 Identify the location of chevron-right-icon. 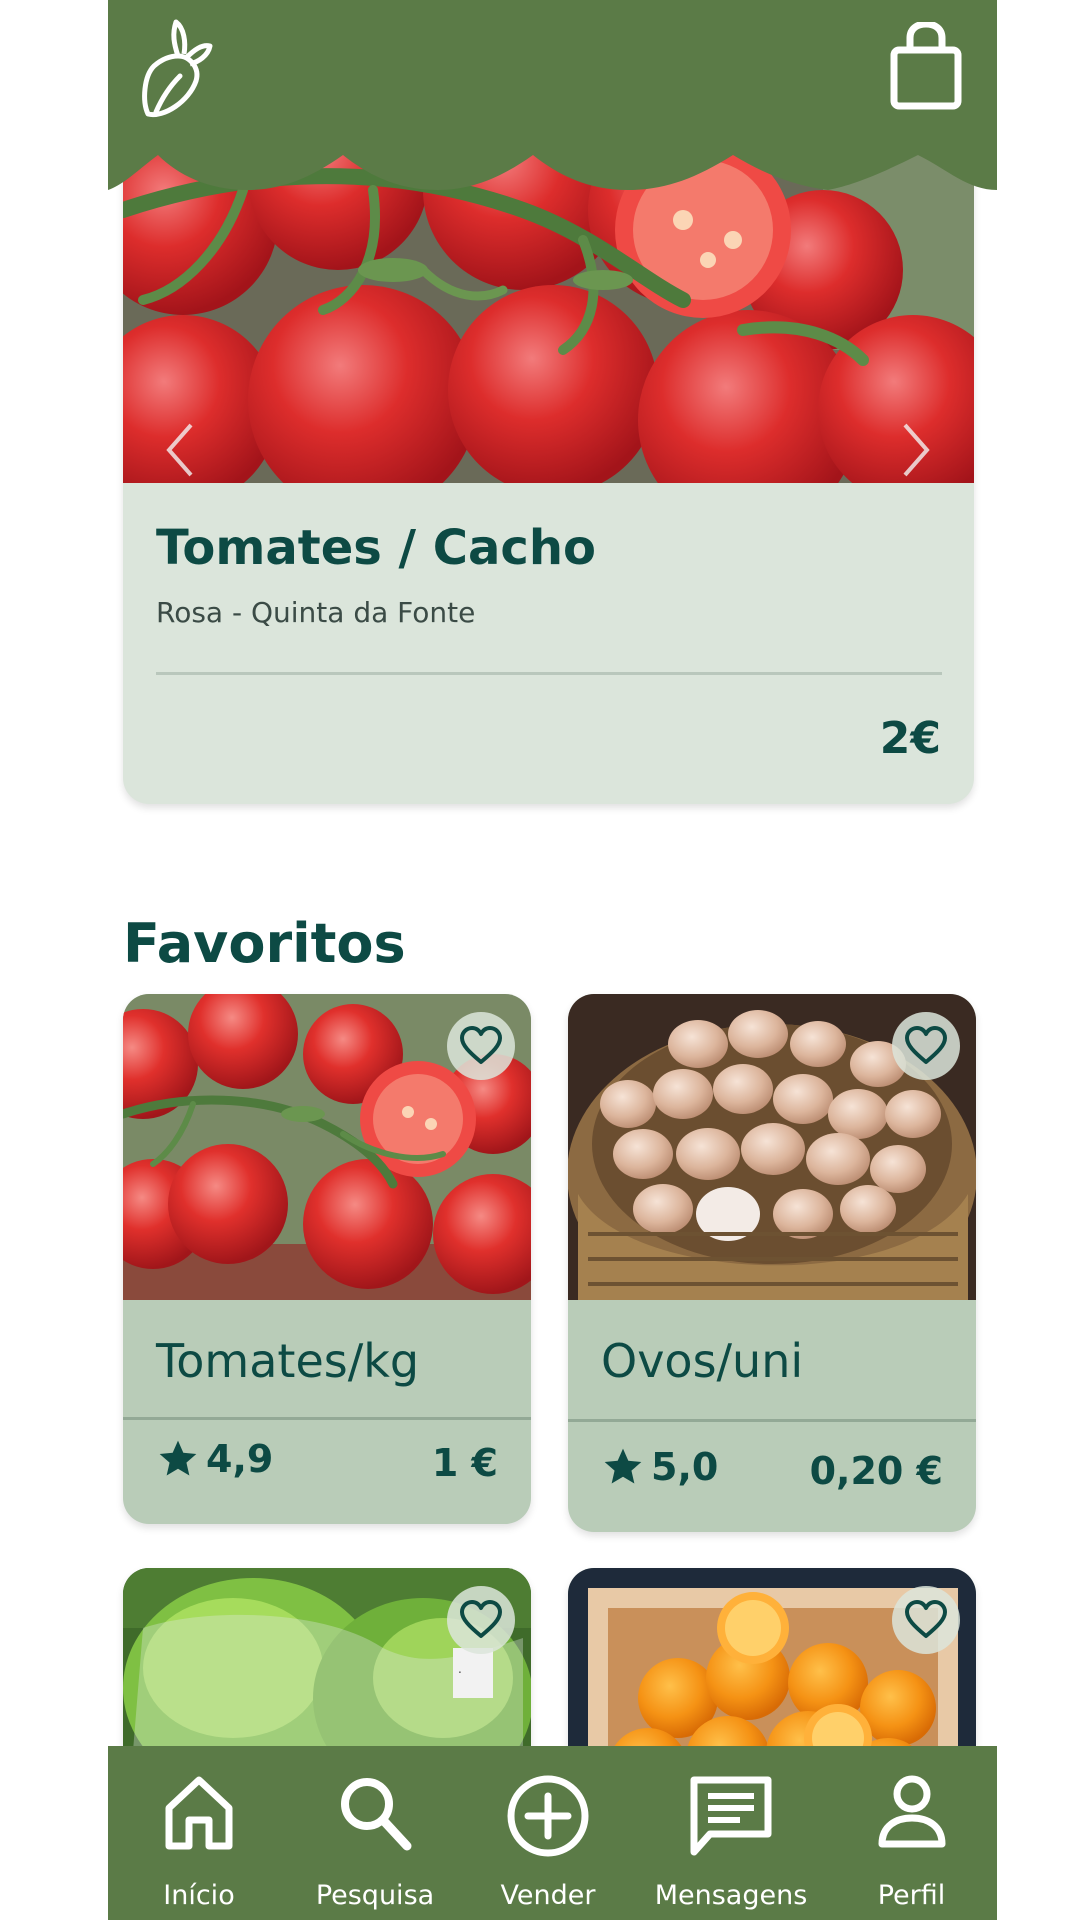
(915, 450).